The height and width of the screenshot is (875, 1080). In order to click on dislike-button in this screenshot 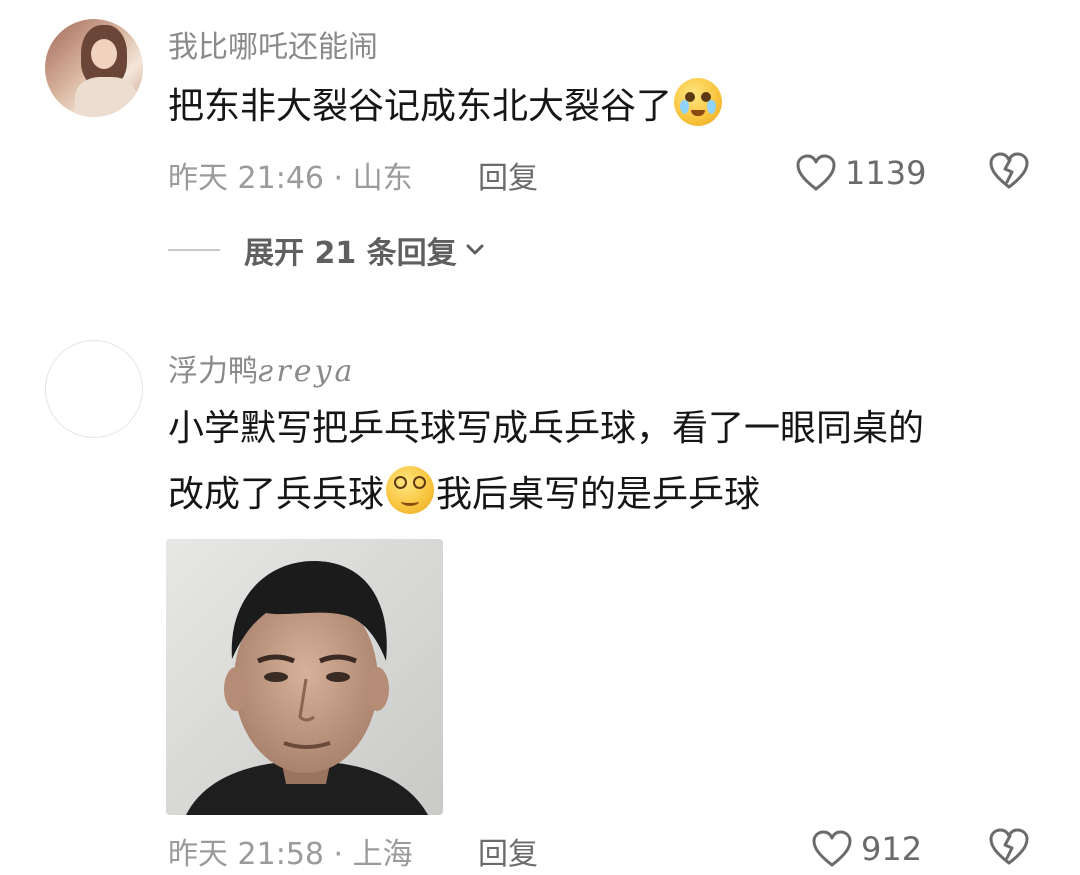, I will do `click(1009, 851)`.